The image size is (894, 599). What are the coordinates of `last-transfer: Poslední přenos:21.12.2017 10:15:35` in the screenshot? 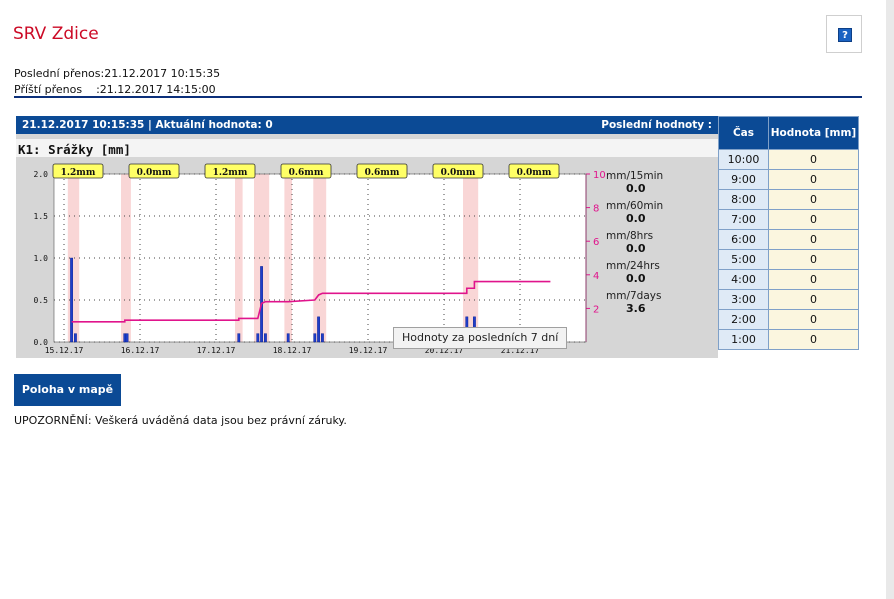 It's located at (117, 73).